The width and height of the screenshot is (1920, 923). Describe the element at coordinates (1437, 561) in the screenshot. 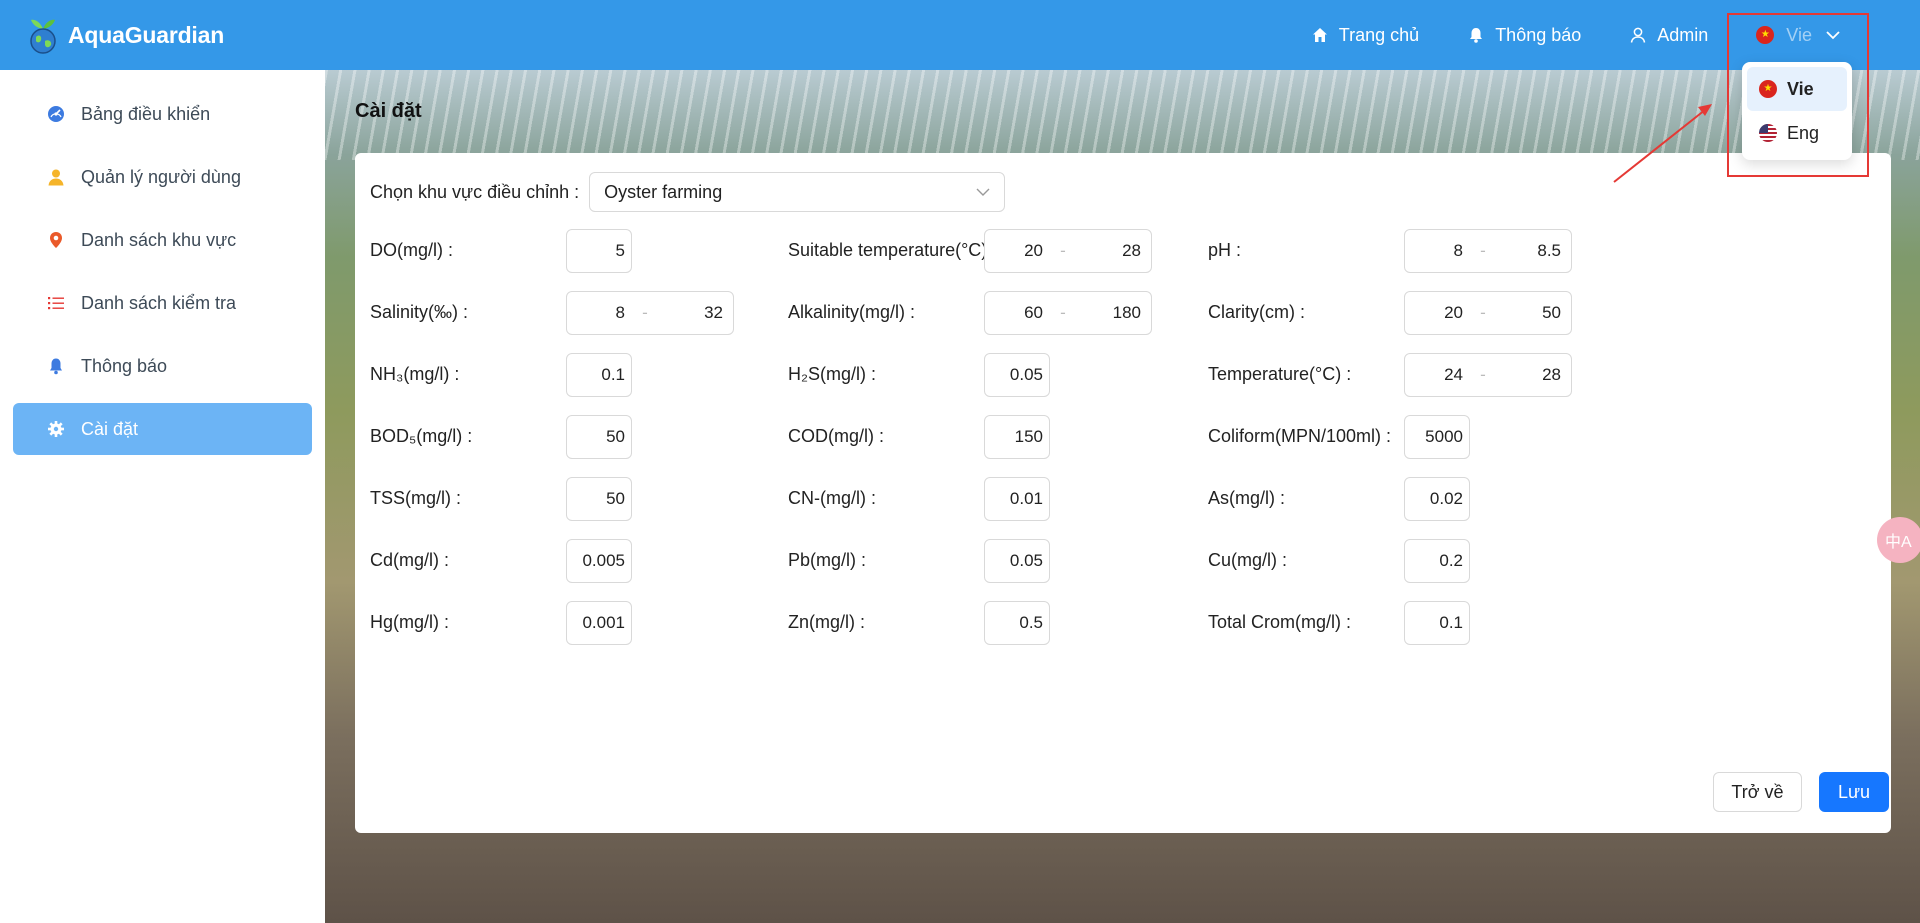

I see `param-value-input: 0.2` at that location.